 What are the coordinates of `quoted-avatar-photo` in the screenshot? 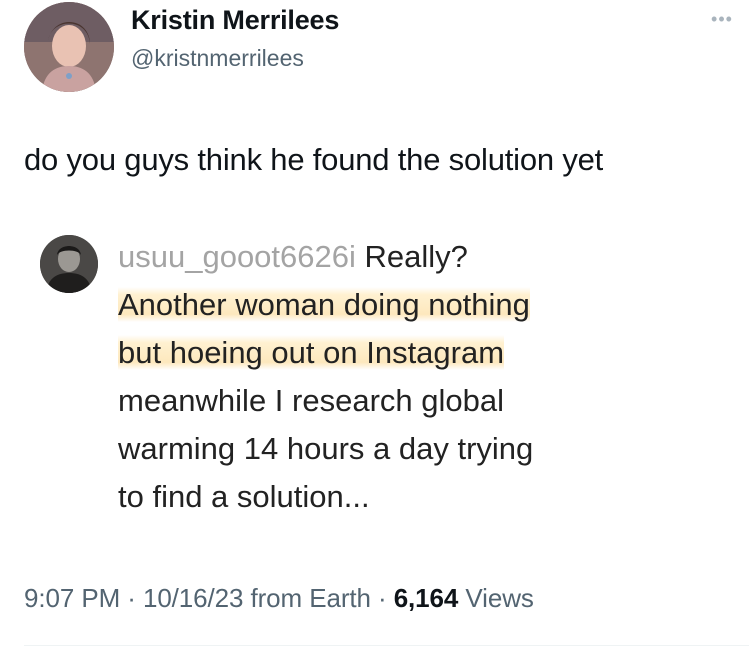 It's located at (69, 264).